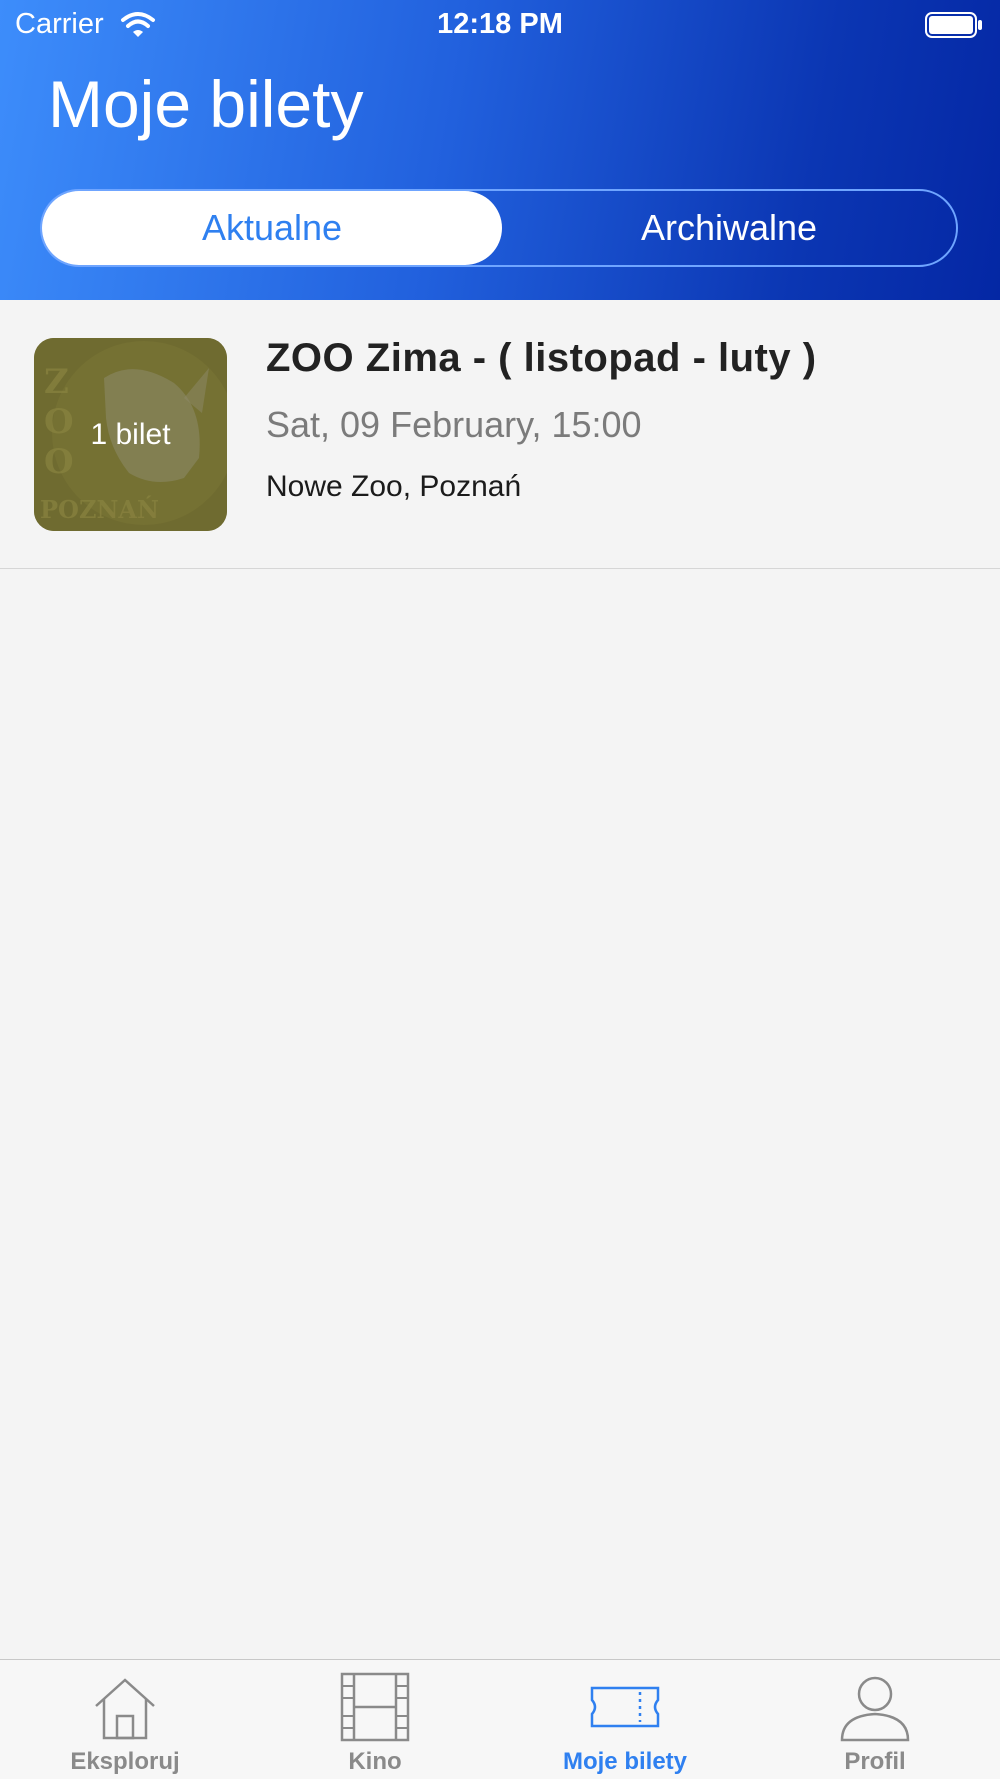 Image resolution: width=1000 pixels, height=1779 pixels. I want to click on page-title: Moje bilety, so click(206, 104).